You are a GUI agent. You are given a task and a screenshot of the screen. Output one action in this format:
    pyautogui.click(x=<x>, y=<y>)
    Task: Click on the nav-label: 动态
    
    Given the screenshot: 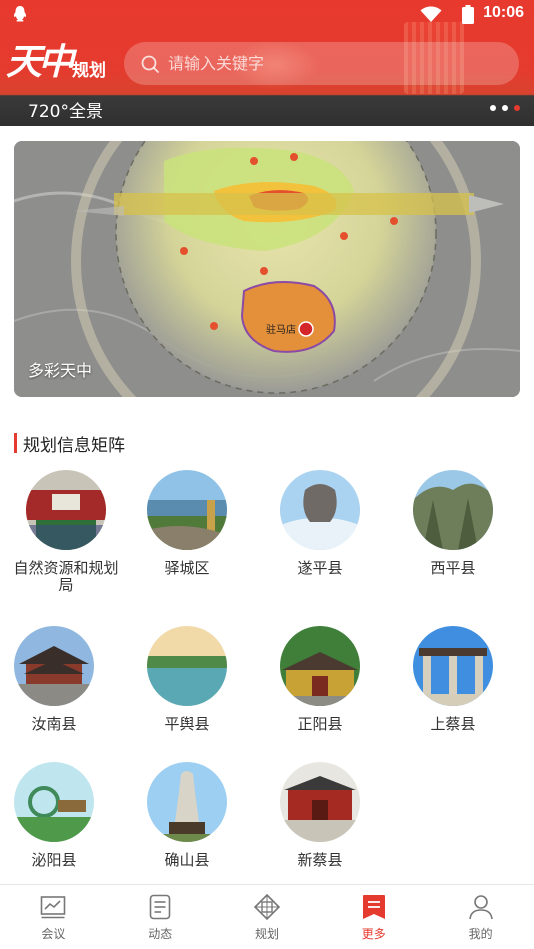 What is the action you would take?
    pyautogui.click(x=160, y=934)
    